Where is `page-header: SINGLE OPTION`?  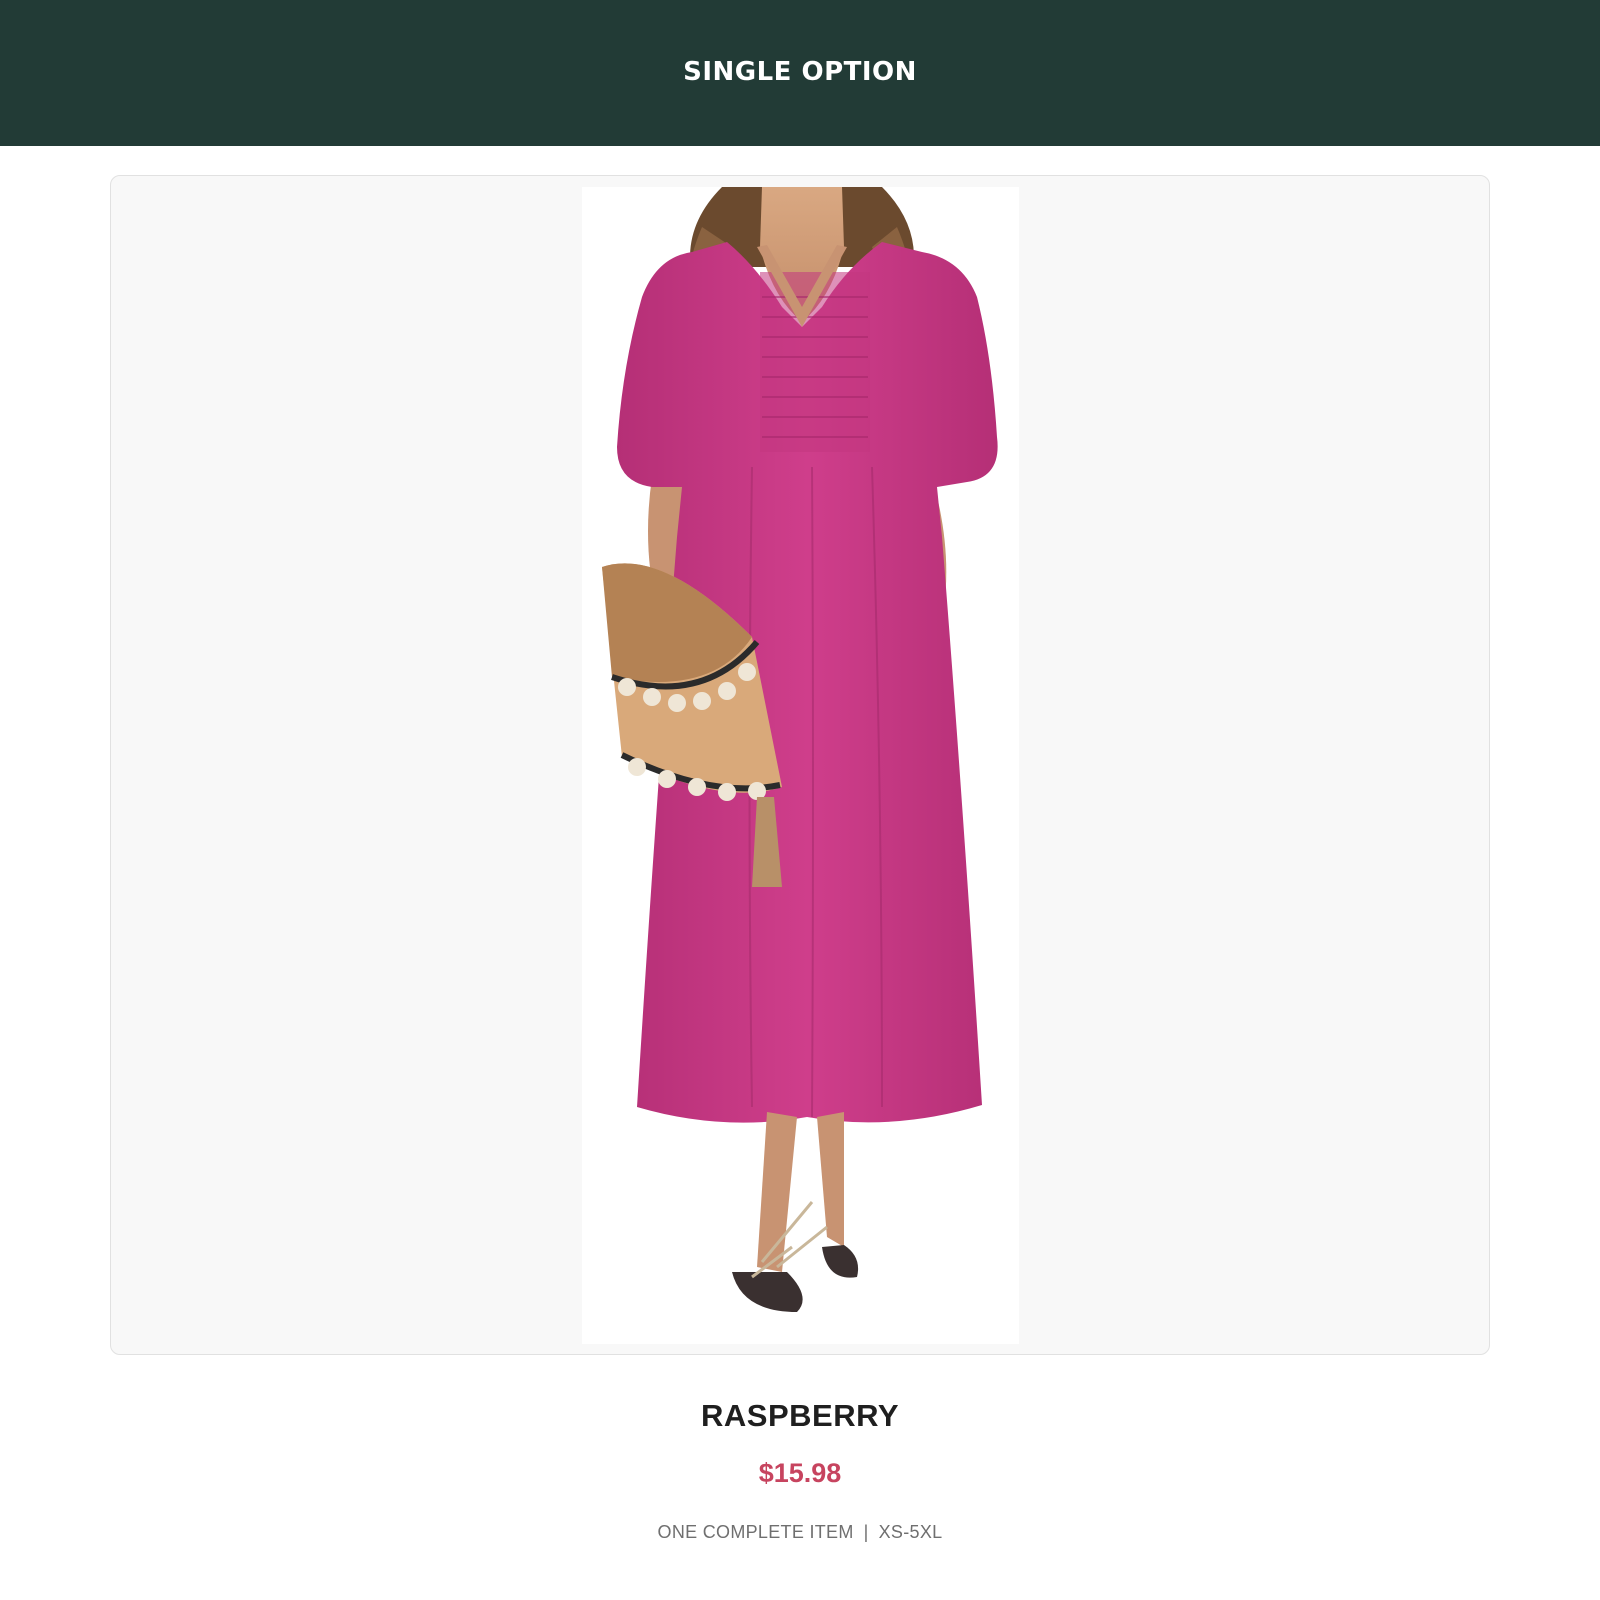 page-header: SINGLE OPTION is located at coordinates (800, 73).